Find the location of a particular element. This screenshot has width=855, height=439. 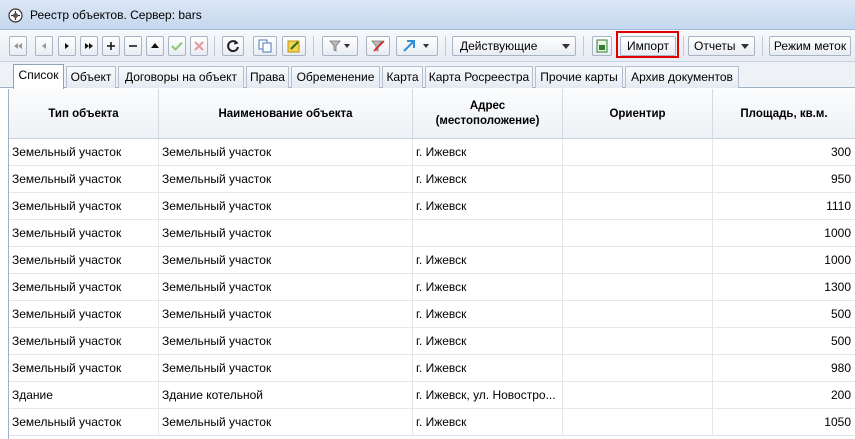

refresh-icon is located at coordinates (233, 46).